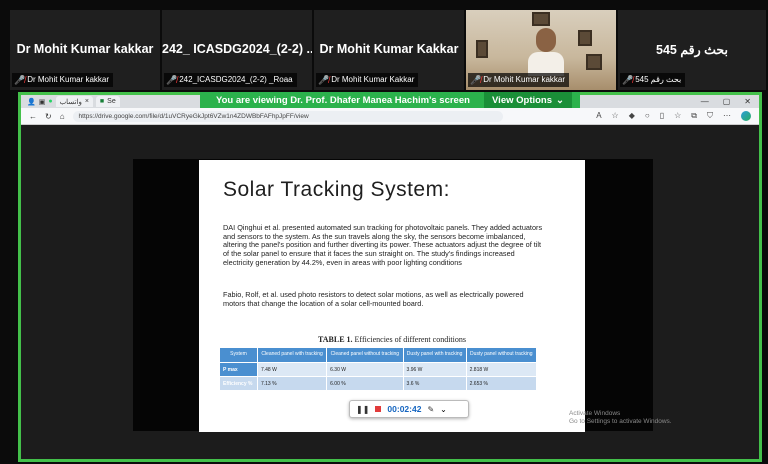 The width and height of the screenshot is (768, 464). What do you see at coordinates (365, 355) in the screenshot?
I see `table-header-cell: Cleaned panel without tracking` at bounding box center [365, 355].